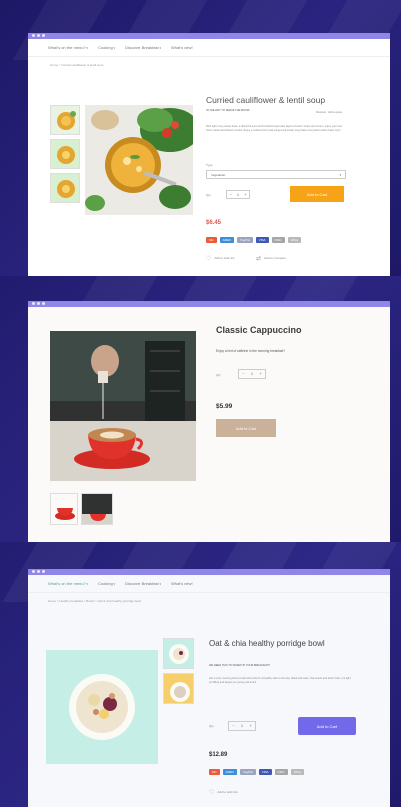 This screenshot has width=401, height=807. What do you see at coordinates (239, 665) in the screenshot?
I see `product-subtitle: WE NEED THIS TO WARM UP YOUR BREAKFAST!` at bounding box center [239, 665].